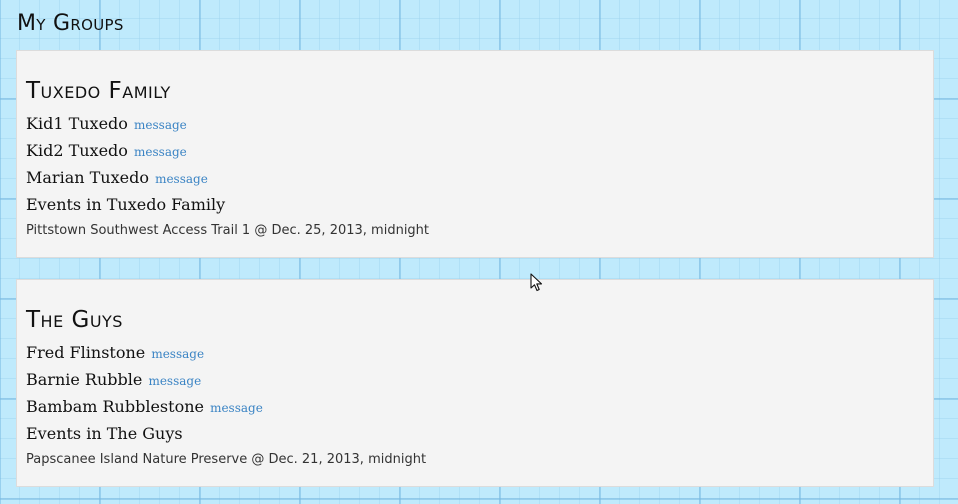  Describe the element at coordinates (536, 282) in the screenshot. I see `mouse-pointer-icon` at that location.